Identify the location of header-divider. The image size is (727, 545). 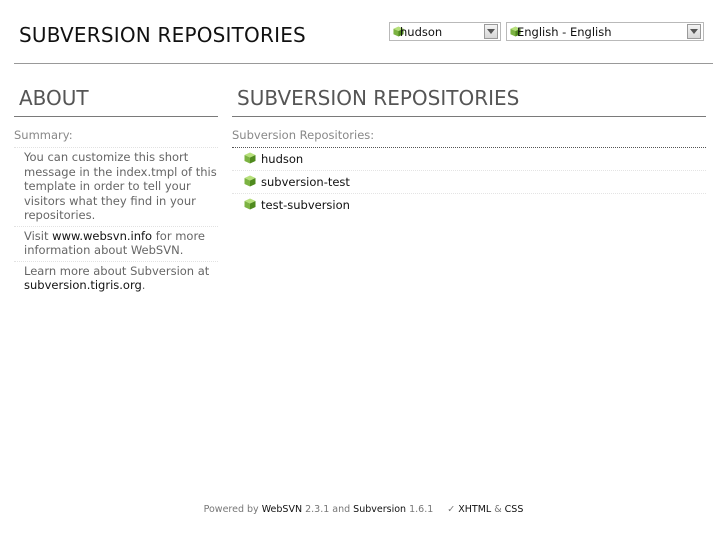
(363, 63).